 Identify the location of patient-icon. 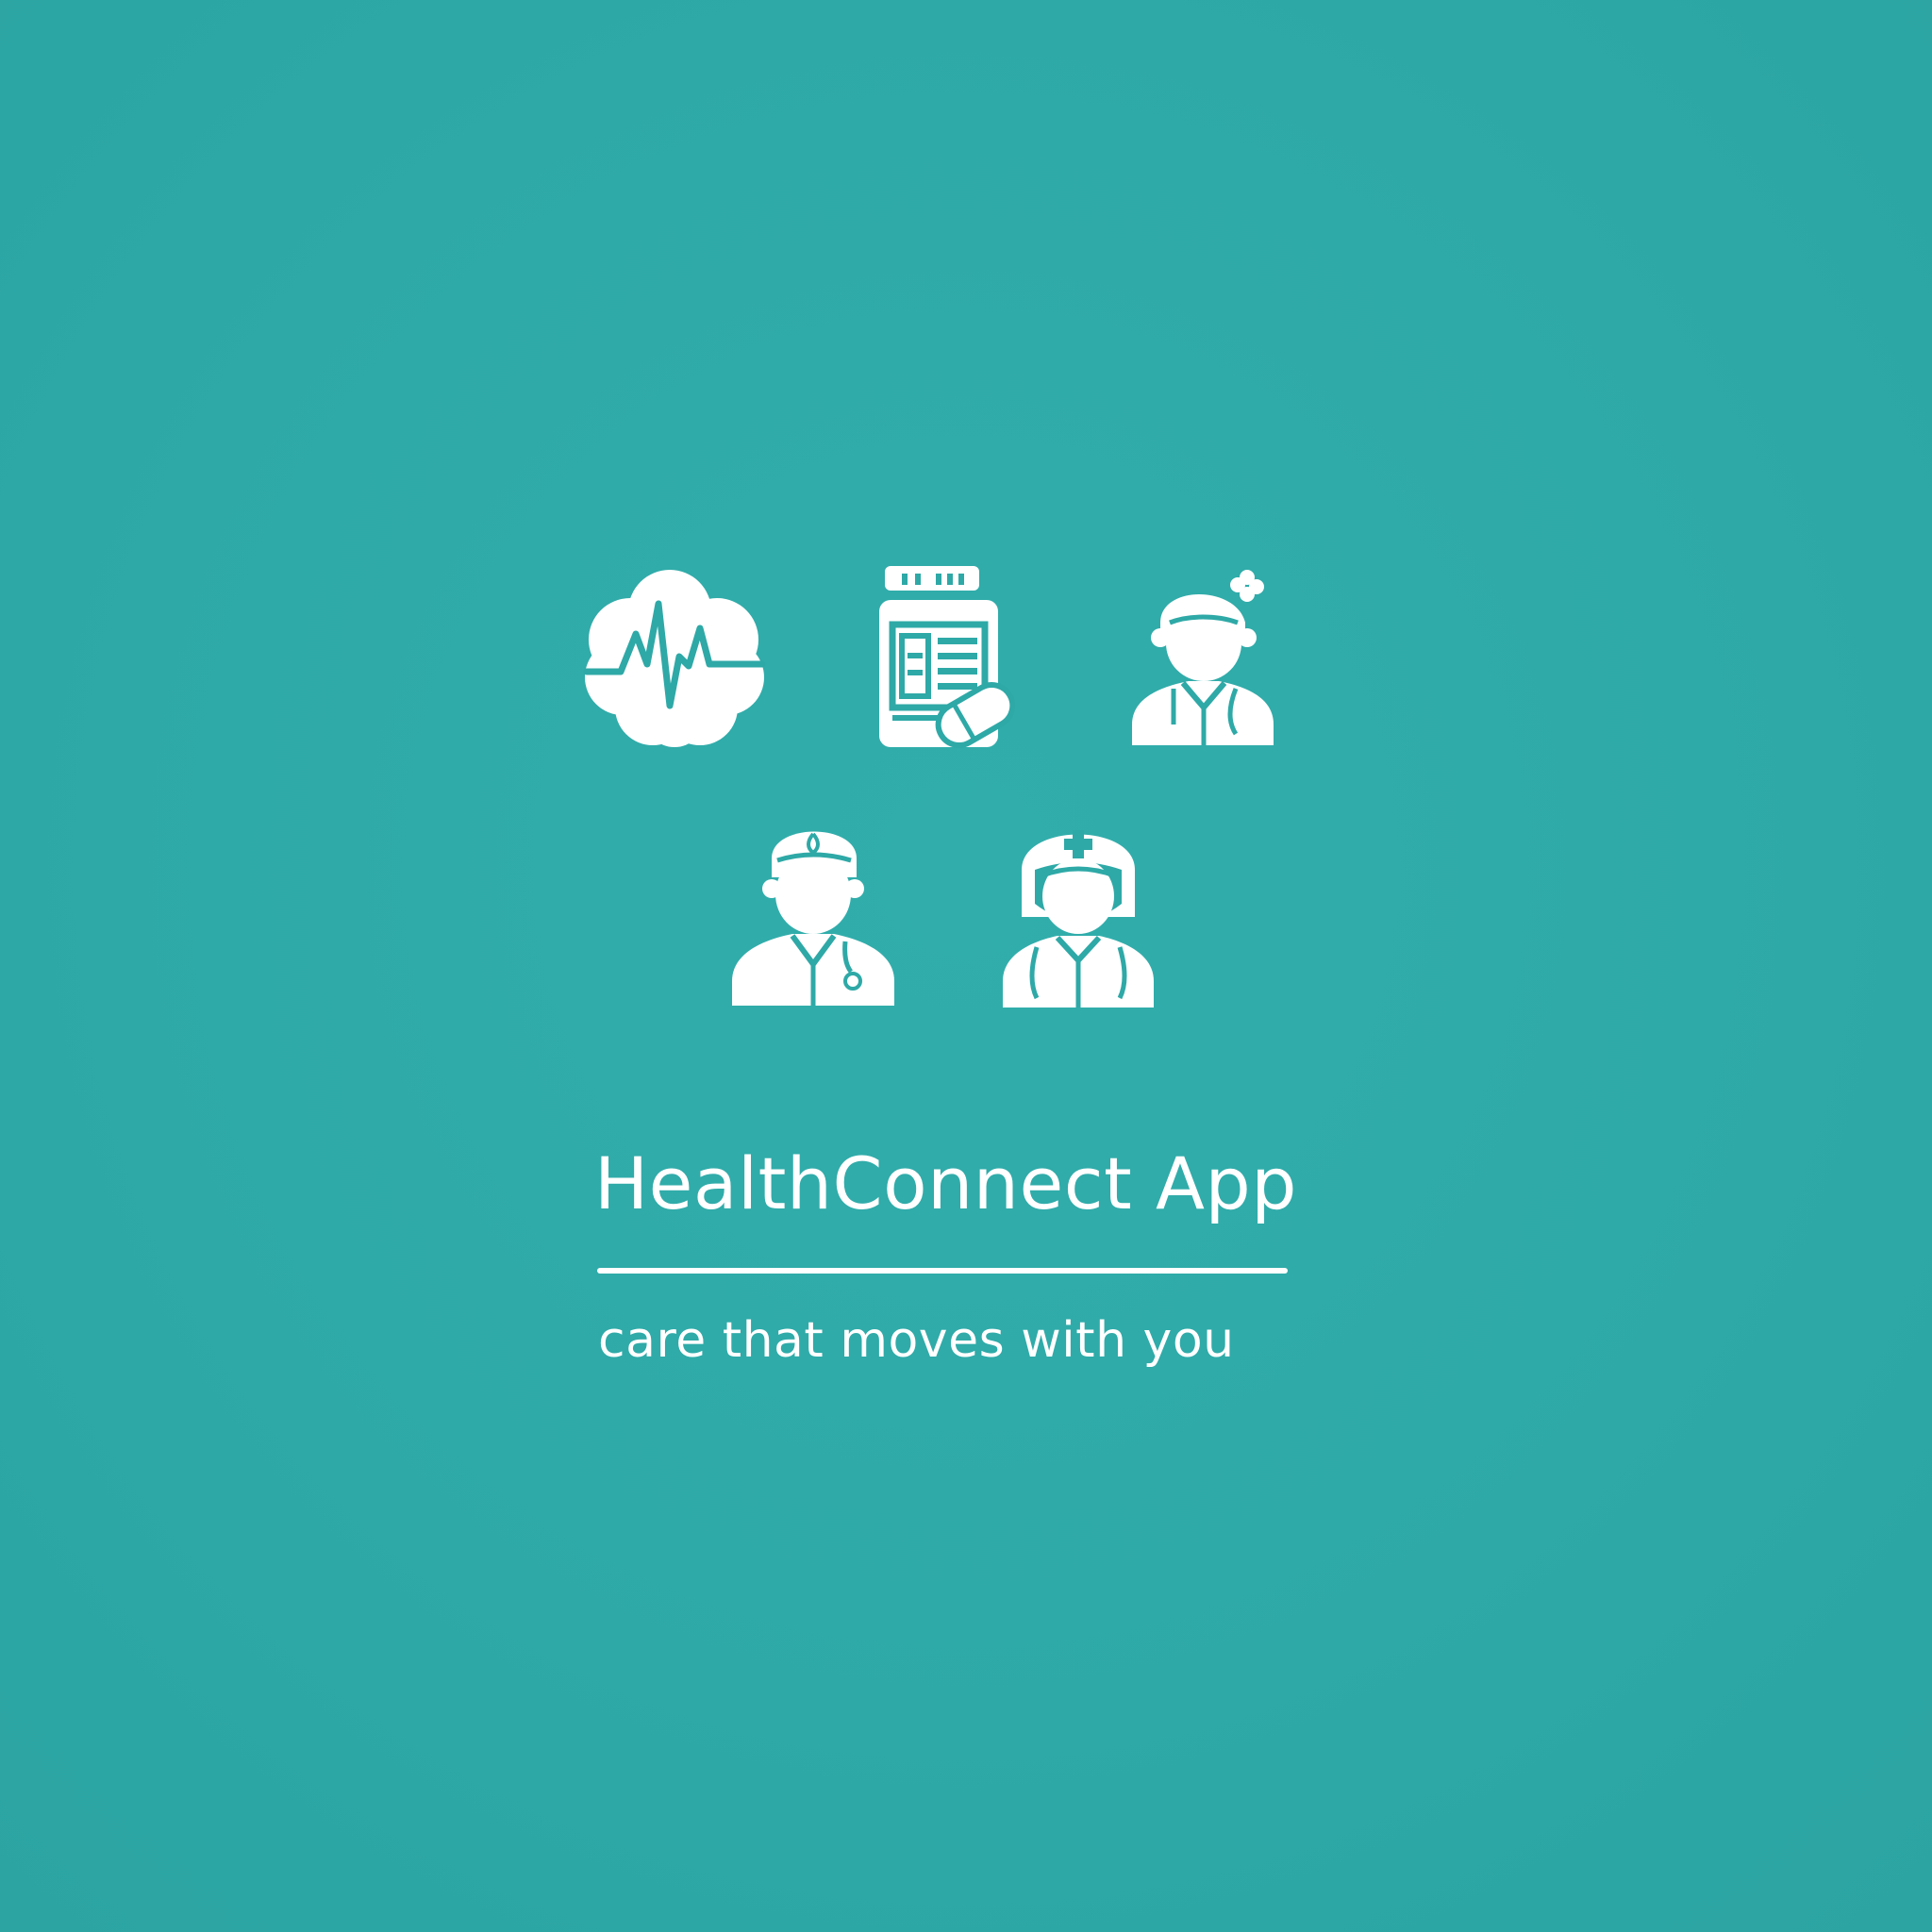
(1205, 658).